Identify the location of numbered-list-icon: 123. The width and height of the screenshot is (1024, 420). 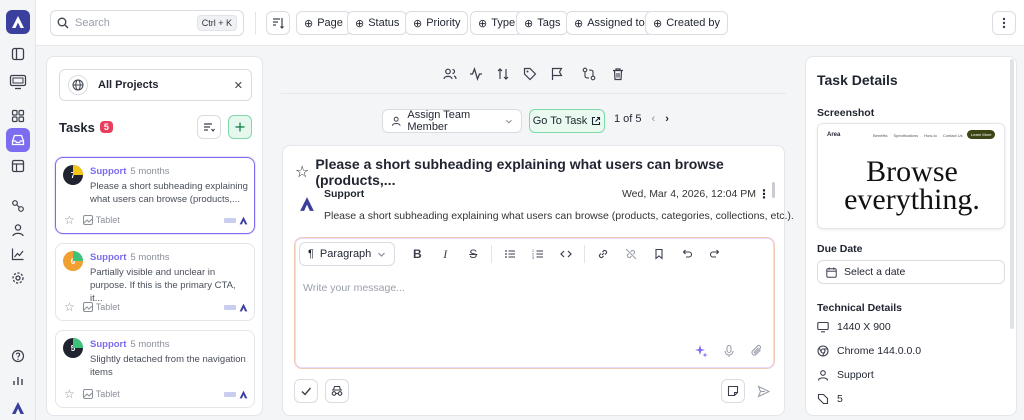
(538, 254).